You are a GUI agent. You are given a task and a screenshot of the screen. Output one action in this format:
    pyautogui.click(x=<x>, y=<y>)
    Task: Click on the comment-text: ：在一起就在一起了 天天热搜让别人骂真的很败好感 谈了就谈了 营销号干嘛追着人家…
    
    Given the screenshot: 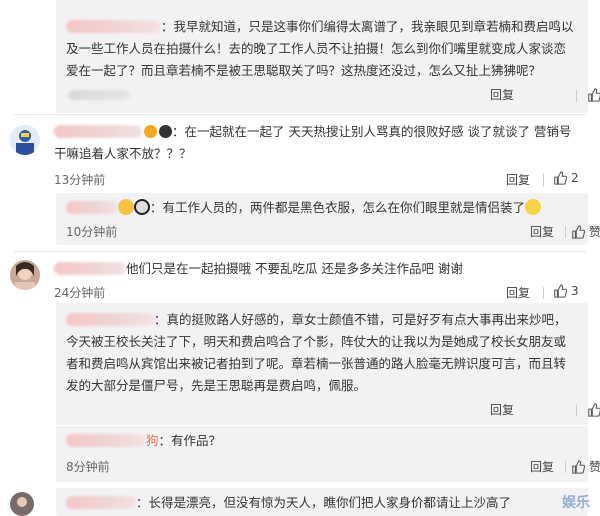 What is the action you would take?
    pyautogui.click(x=313, y=142)
    